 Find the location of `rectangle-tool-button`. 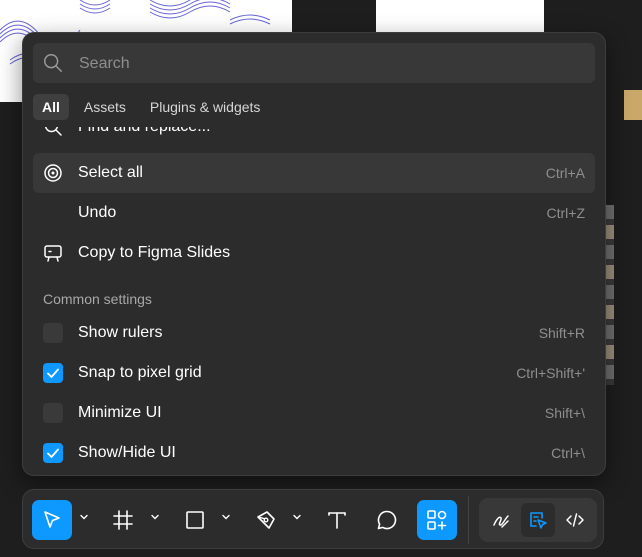

rectangle-tool-button is located at coordinates (195, 520).